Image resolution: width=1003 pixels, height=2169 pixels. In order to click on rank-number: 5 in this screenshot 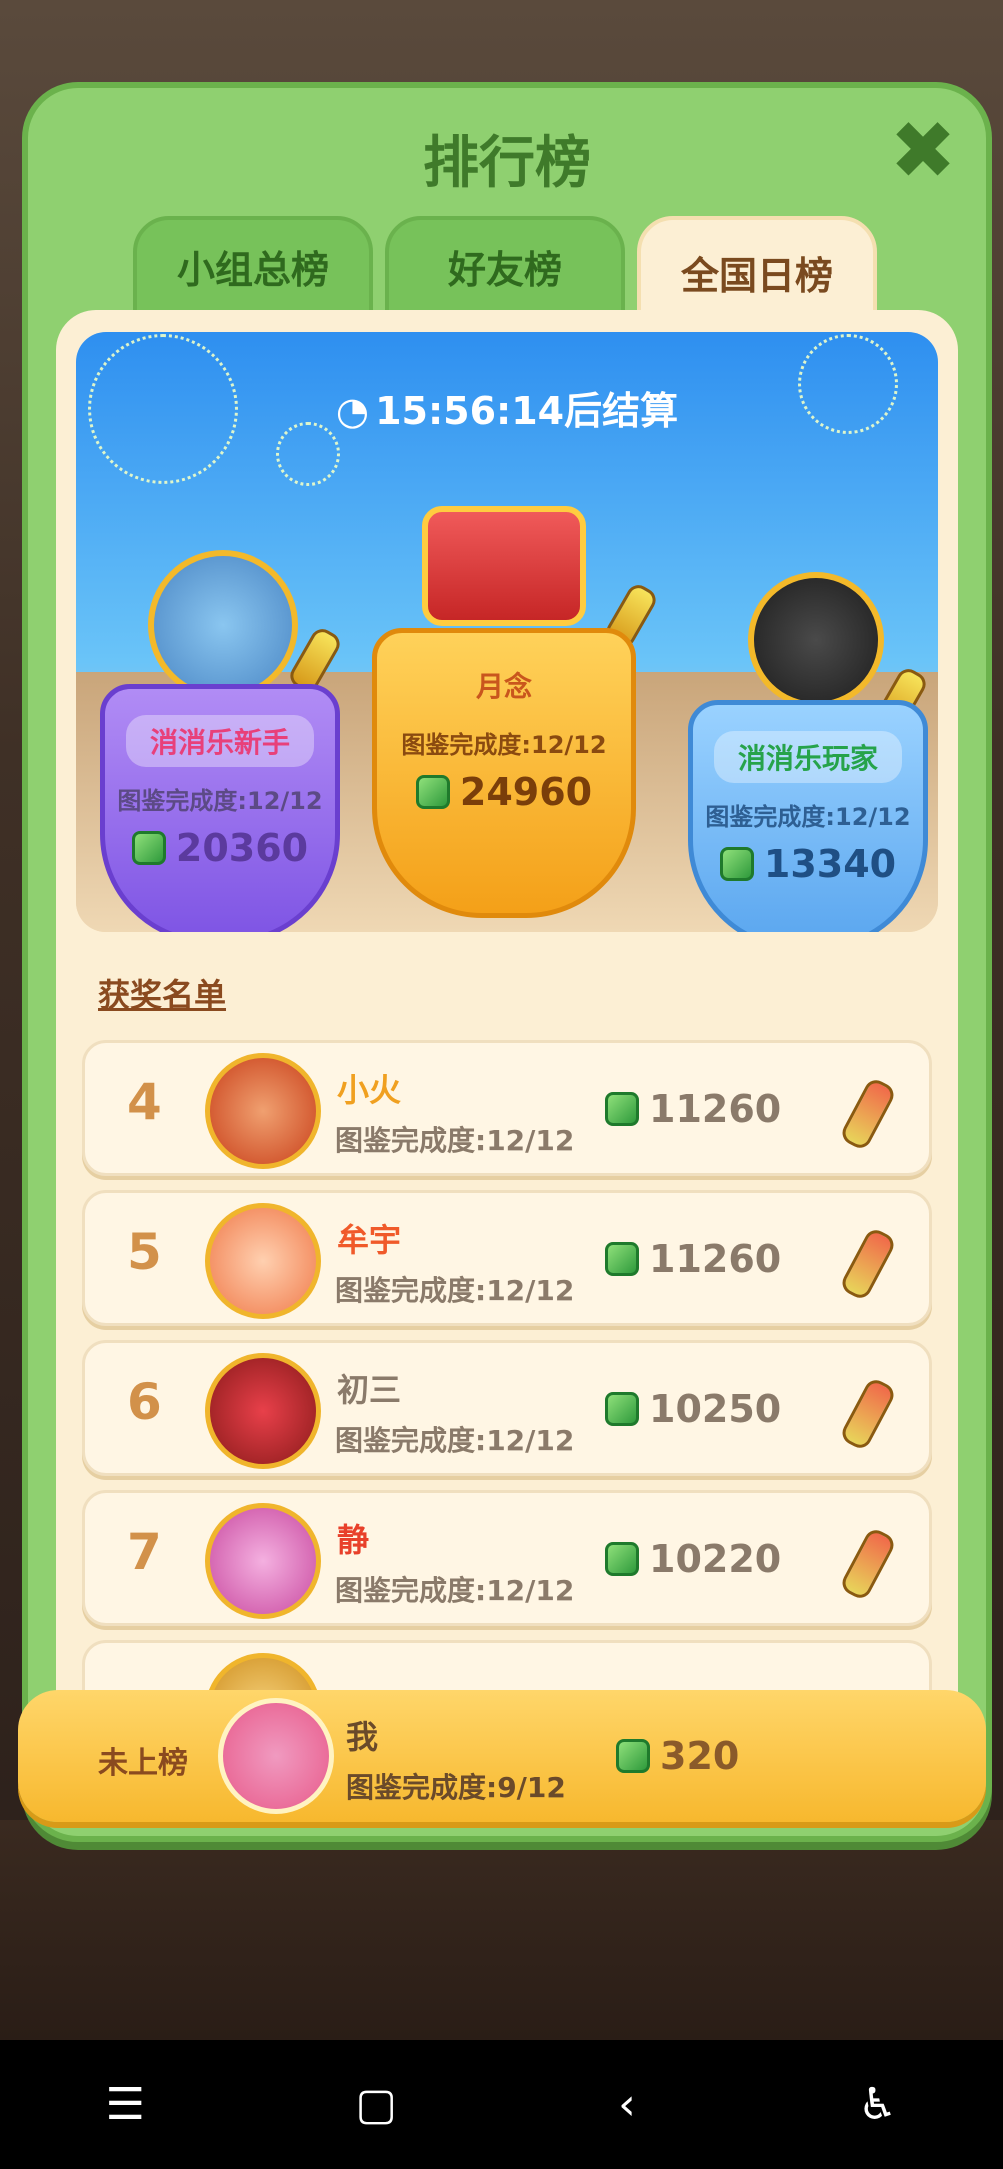, I will do `click(144, 1252)`.